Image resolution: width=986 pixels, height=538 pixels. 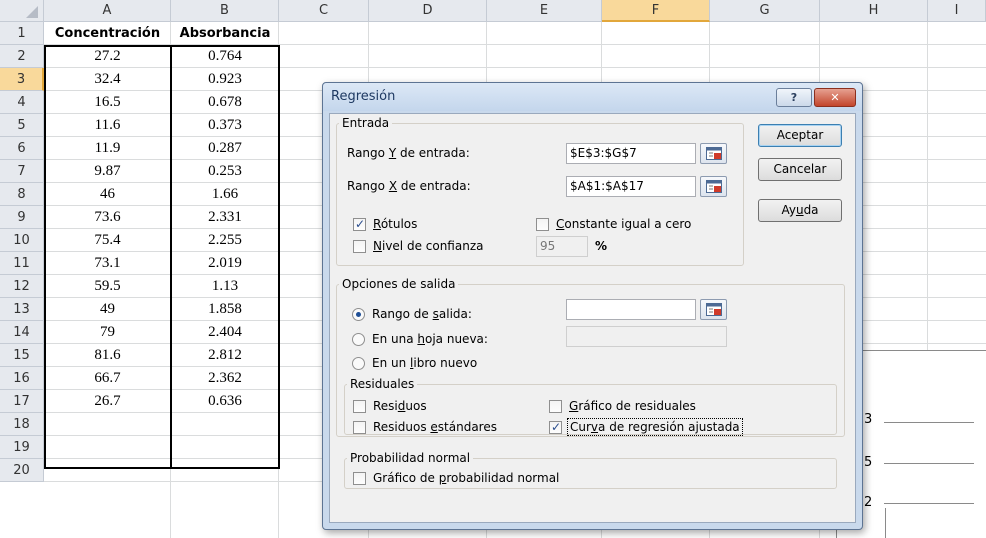 What do you see at coordinates (868, 462) in the screenshot?
I see `chart-axis-tick: 5` at bounding box center [868, 462].